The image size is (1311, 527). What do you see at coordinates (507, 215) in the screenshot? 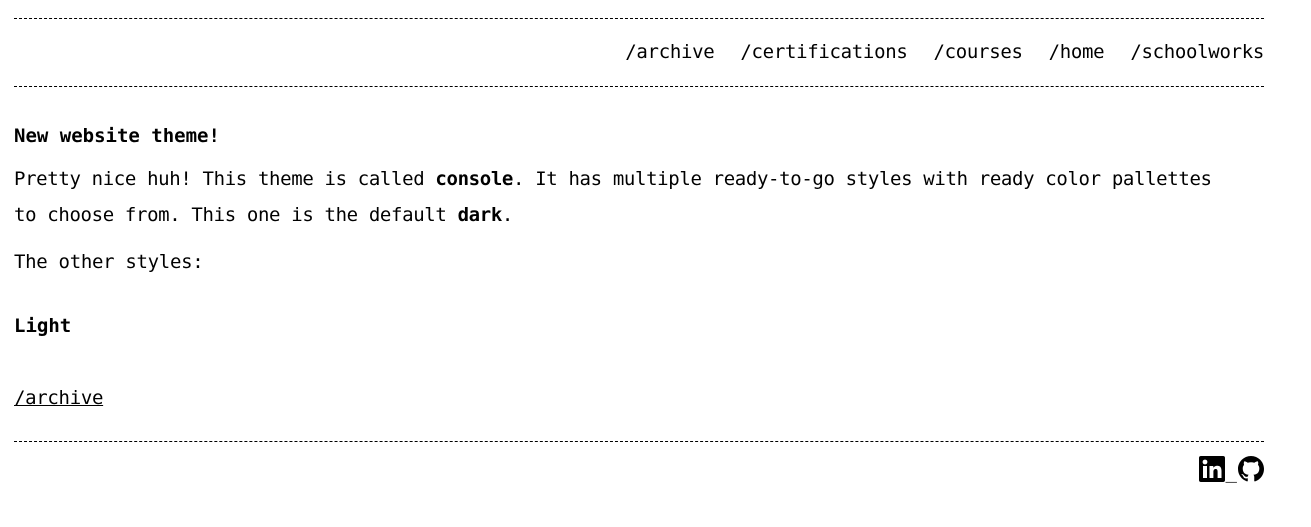
I see `para-text-3: .` at bounding box center [507, 215].